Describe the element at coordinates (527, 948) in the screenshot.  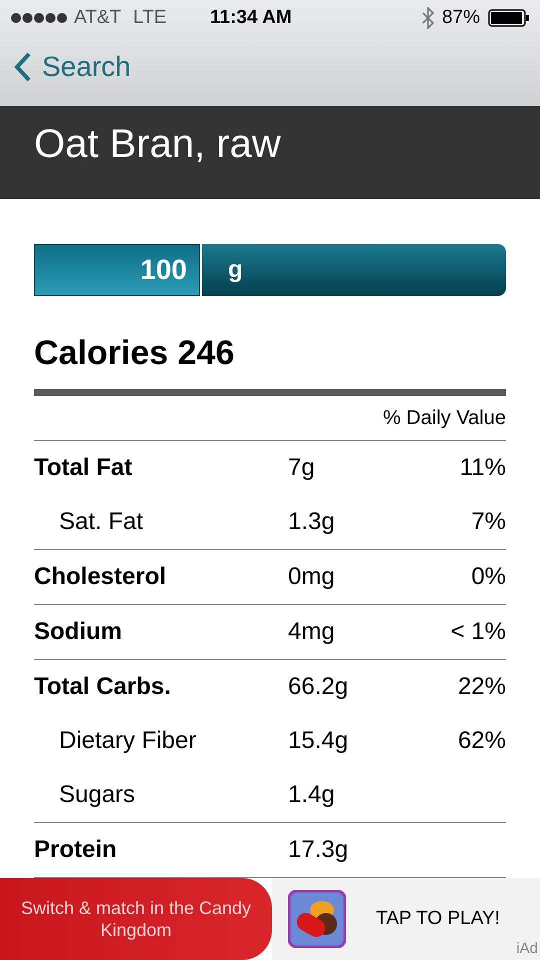
I see `iad-label: iAd` at that location.